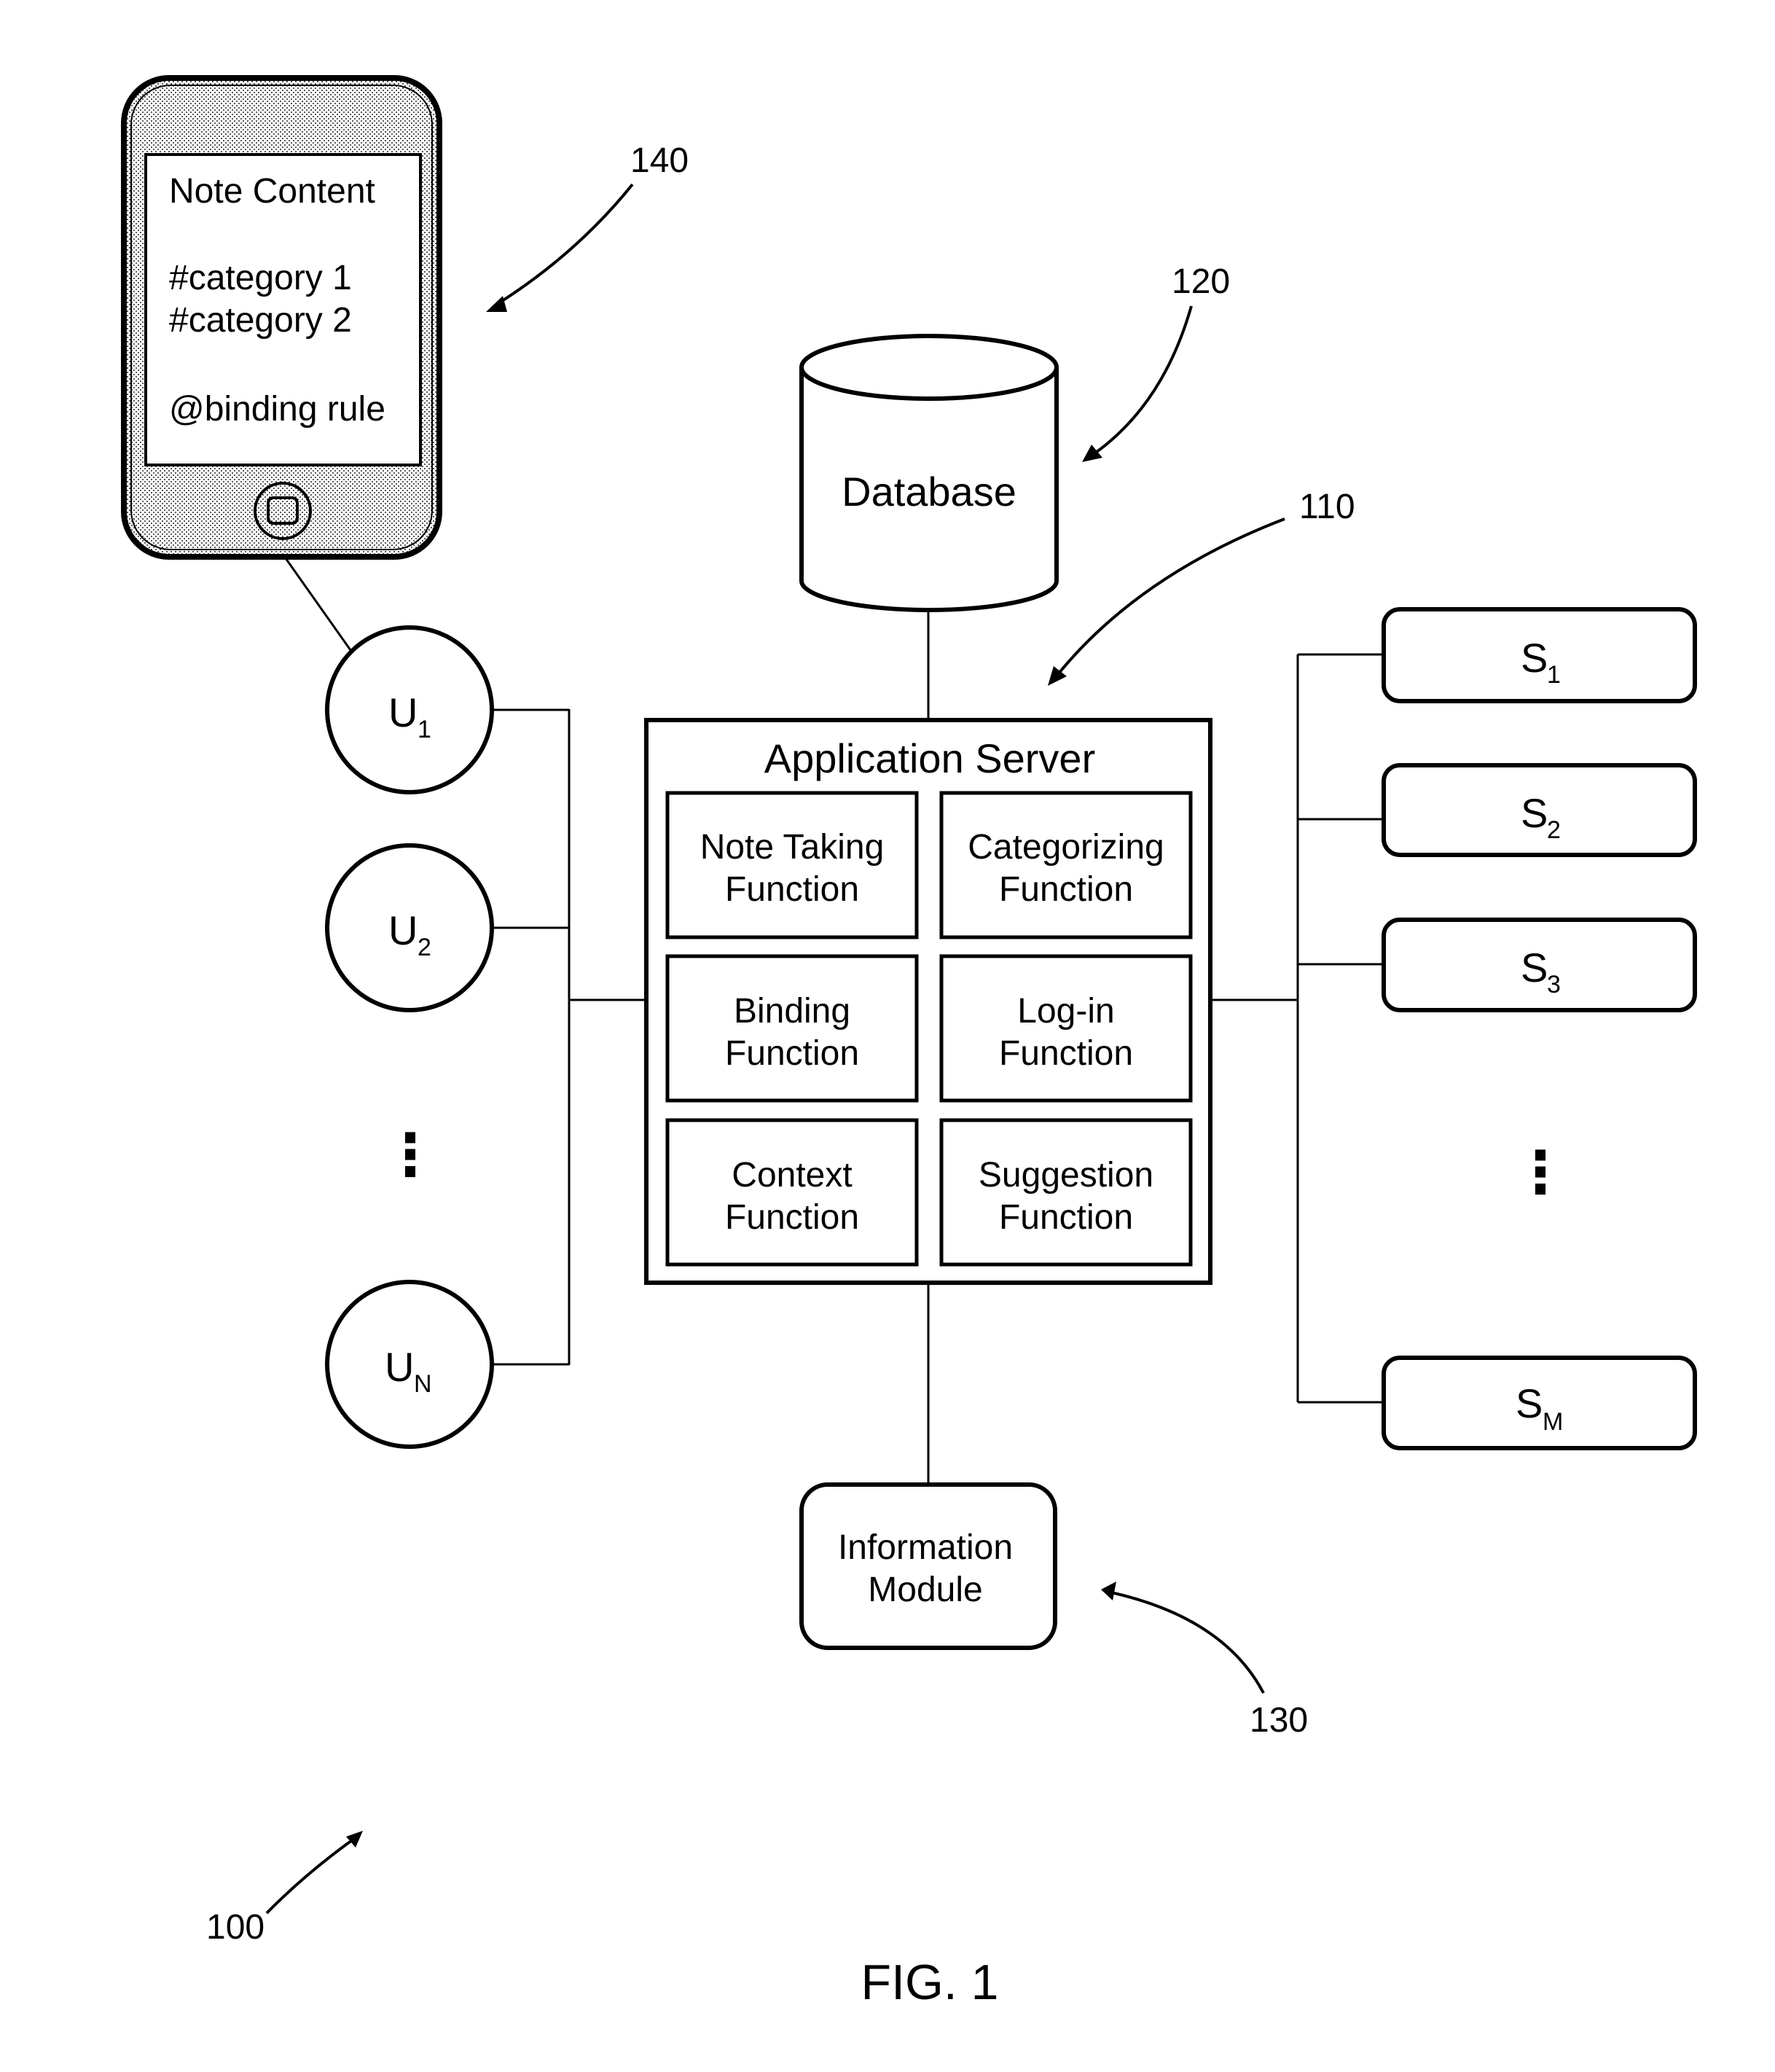 The image size is (1775, 2072). Describe the element at coordinates (925, 1590) in the screenshot. I see `info-module-line2: Module` at that location.